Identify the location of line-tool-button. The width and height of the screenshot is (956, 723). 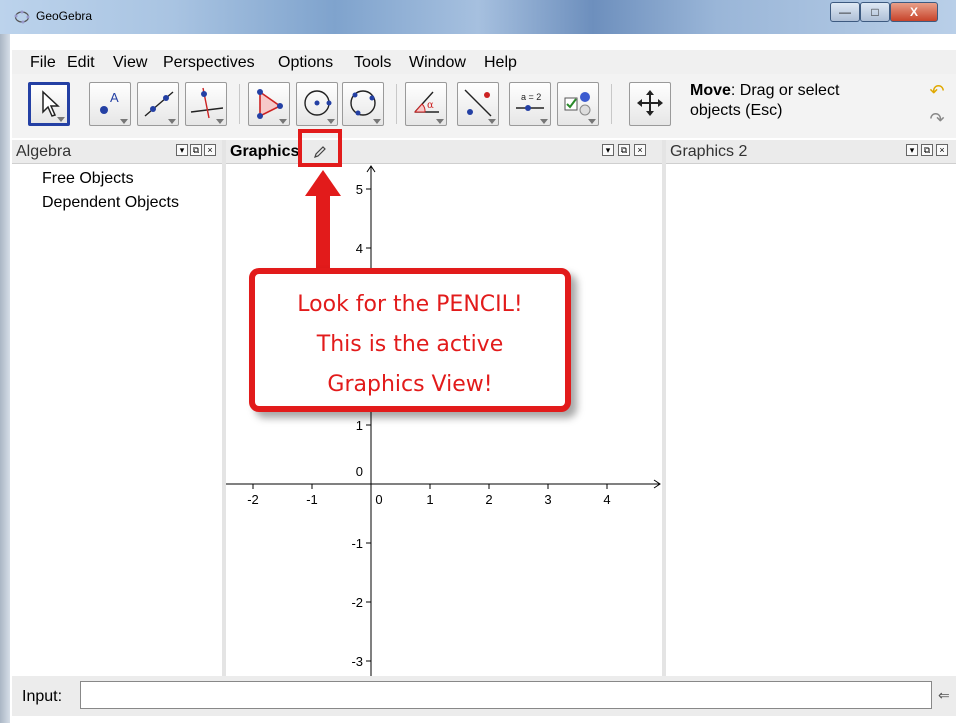
(158, 104).